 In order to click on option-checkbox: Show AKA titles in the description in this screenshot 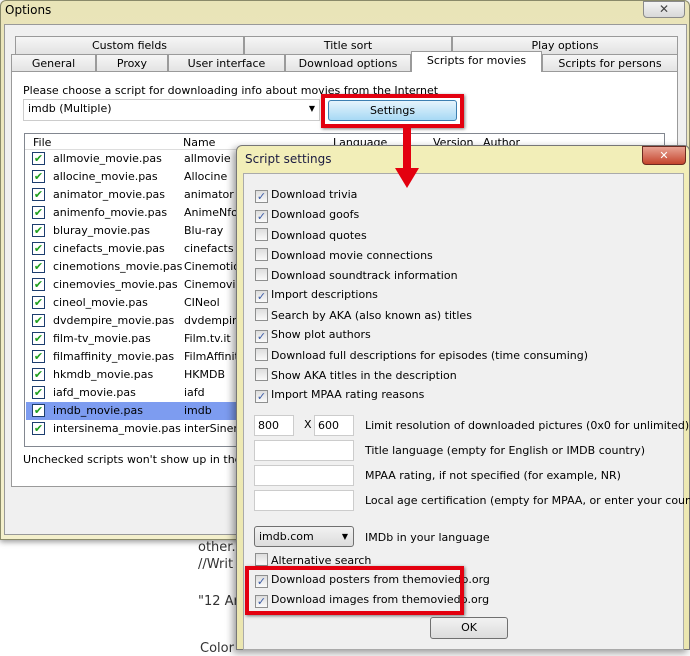, I will do `click(356, 375)`.